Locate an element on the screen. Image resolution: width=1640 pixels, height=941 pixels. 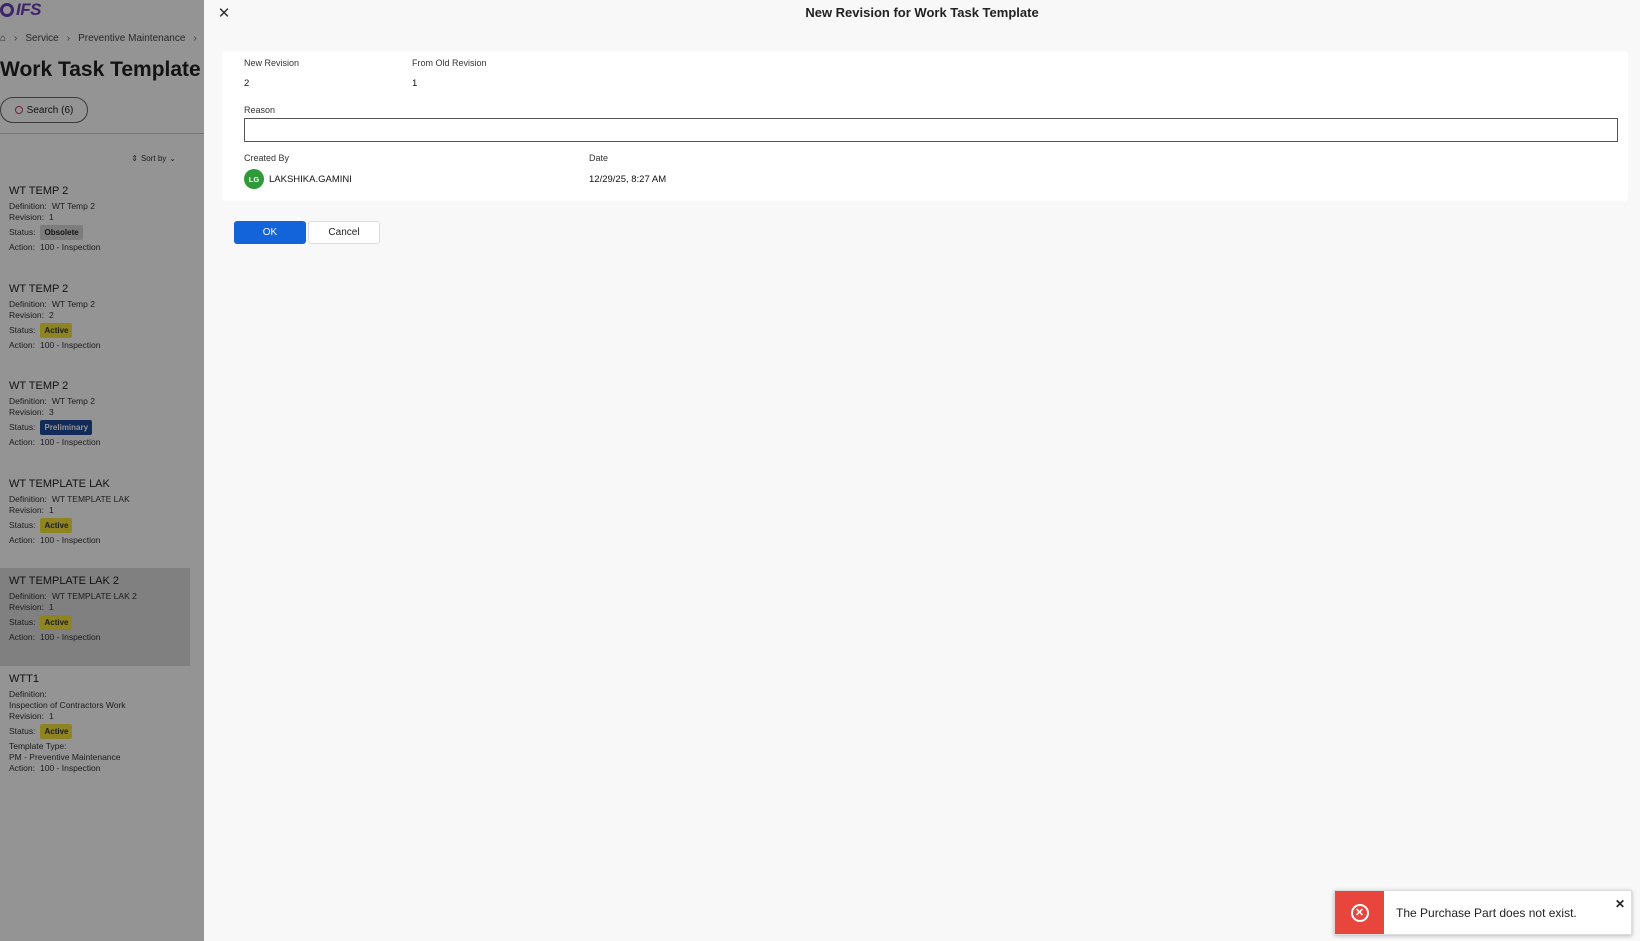
ifs-logo: IFS is located at coordinates (20, 10).